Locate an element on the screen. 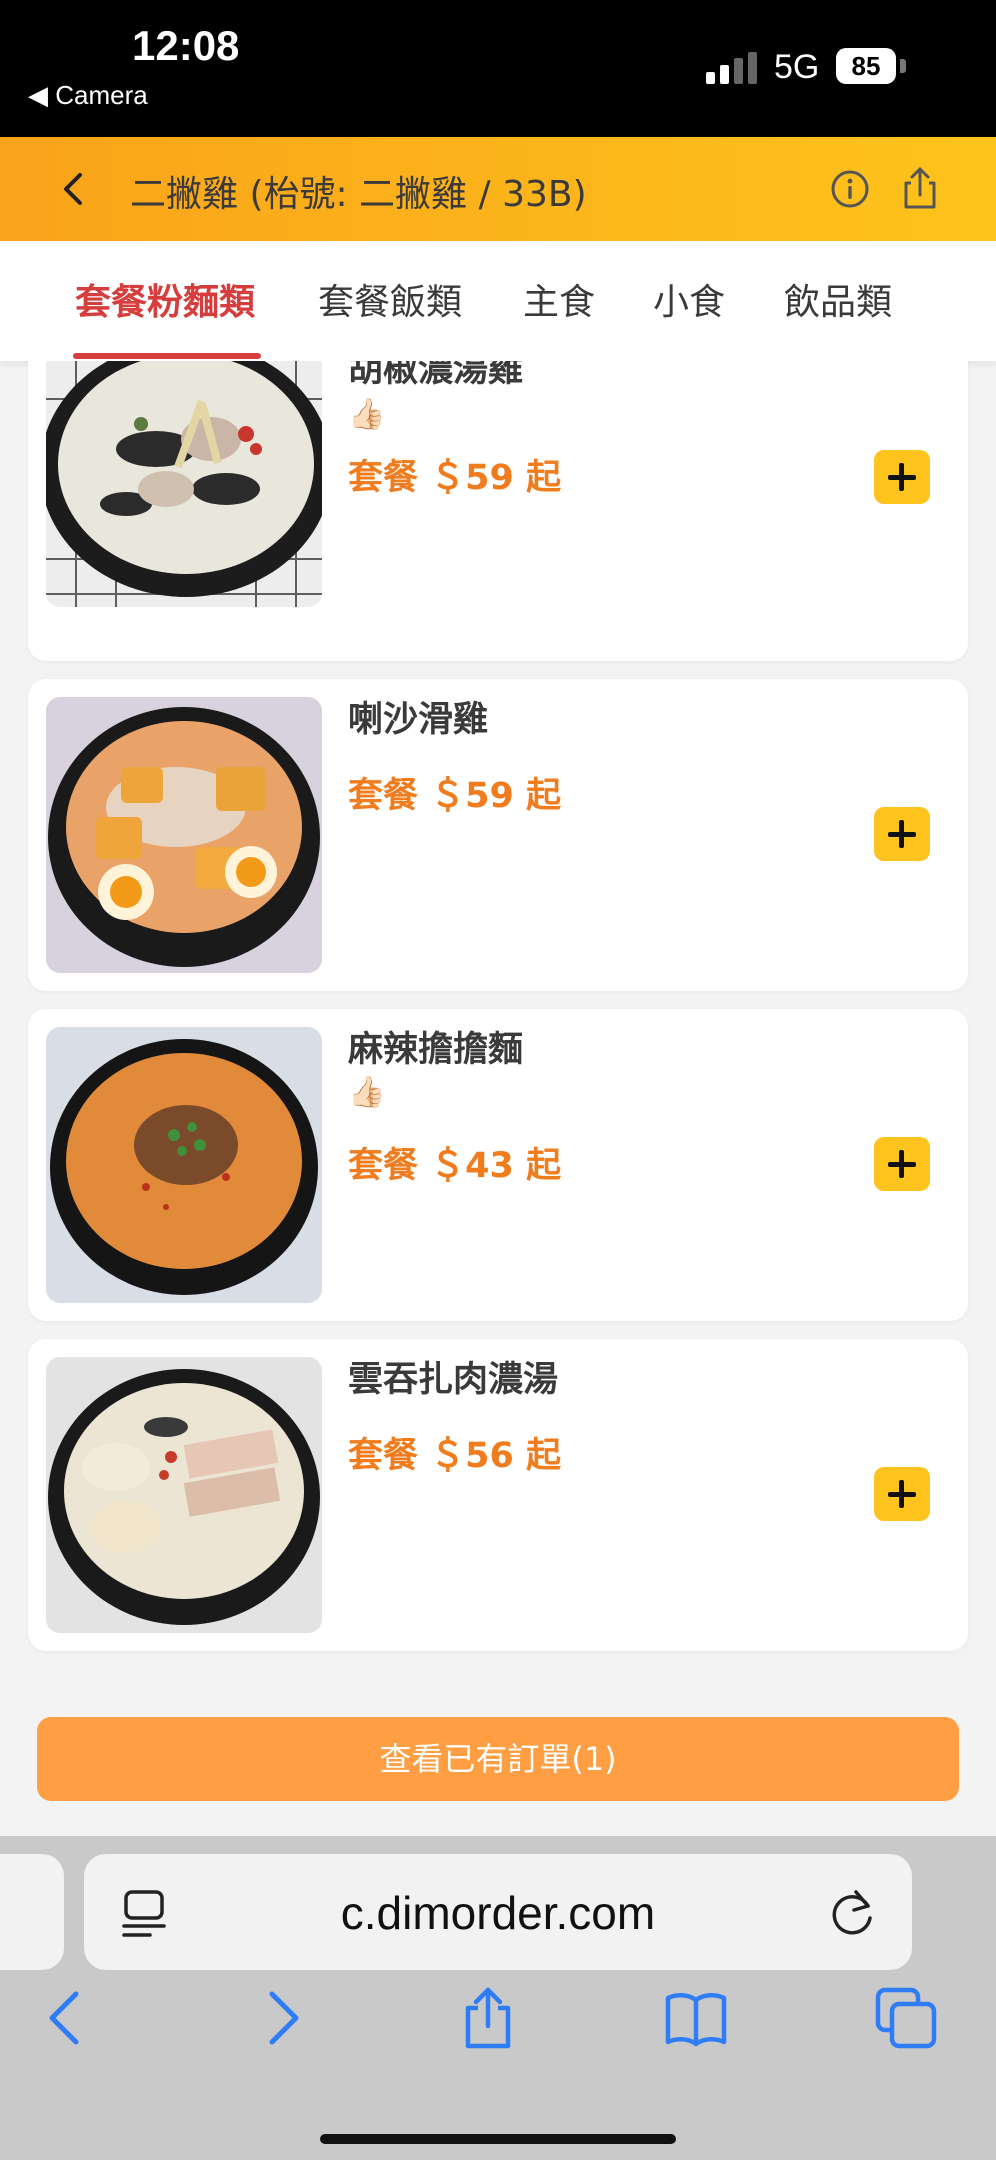 Image resolution: width=996 pixels, height=2160 pixels. battery-icon: 85 is located at coordinates (866, 66).